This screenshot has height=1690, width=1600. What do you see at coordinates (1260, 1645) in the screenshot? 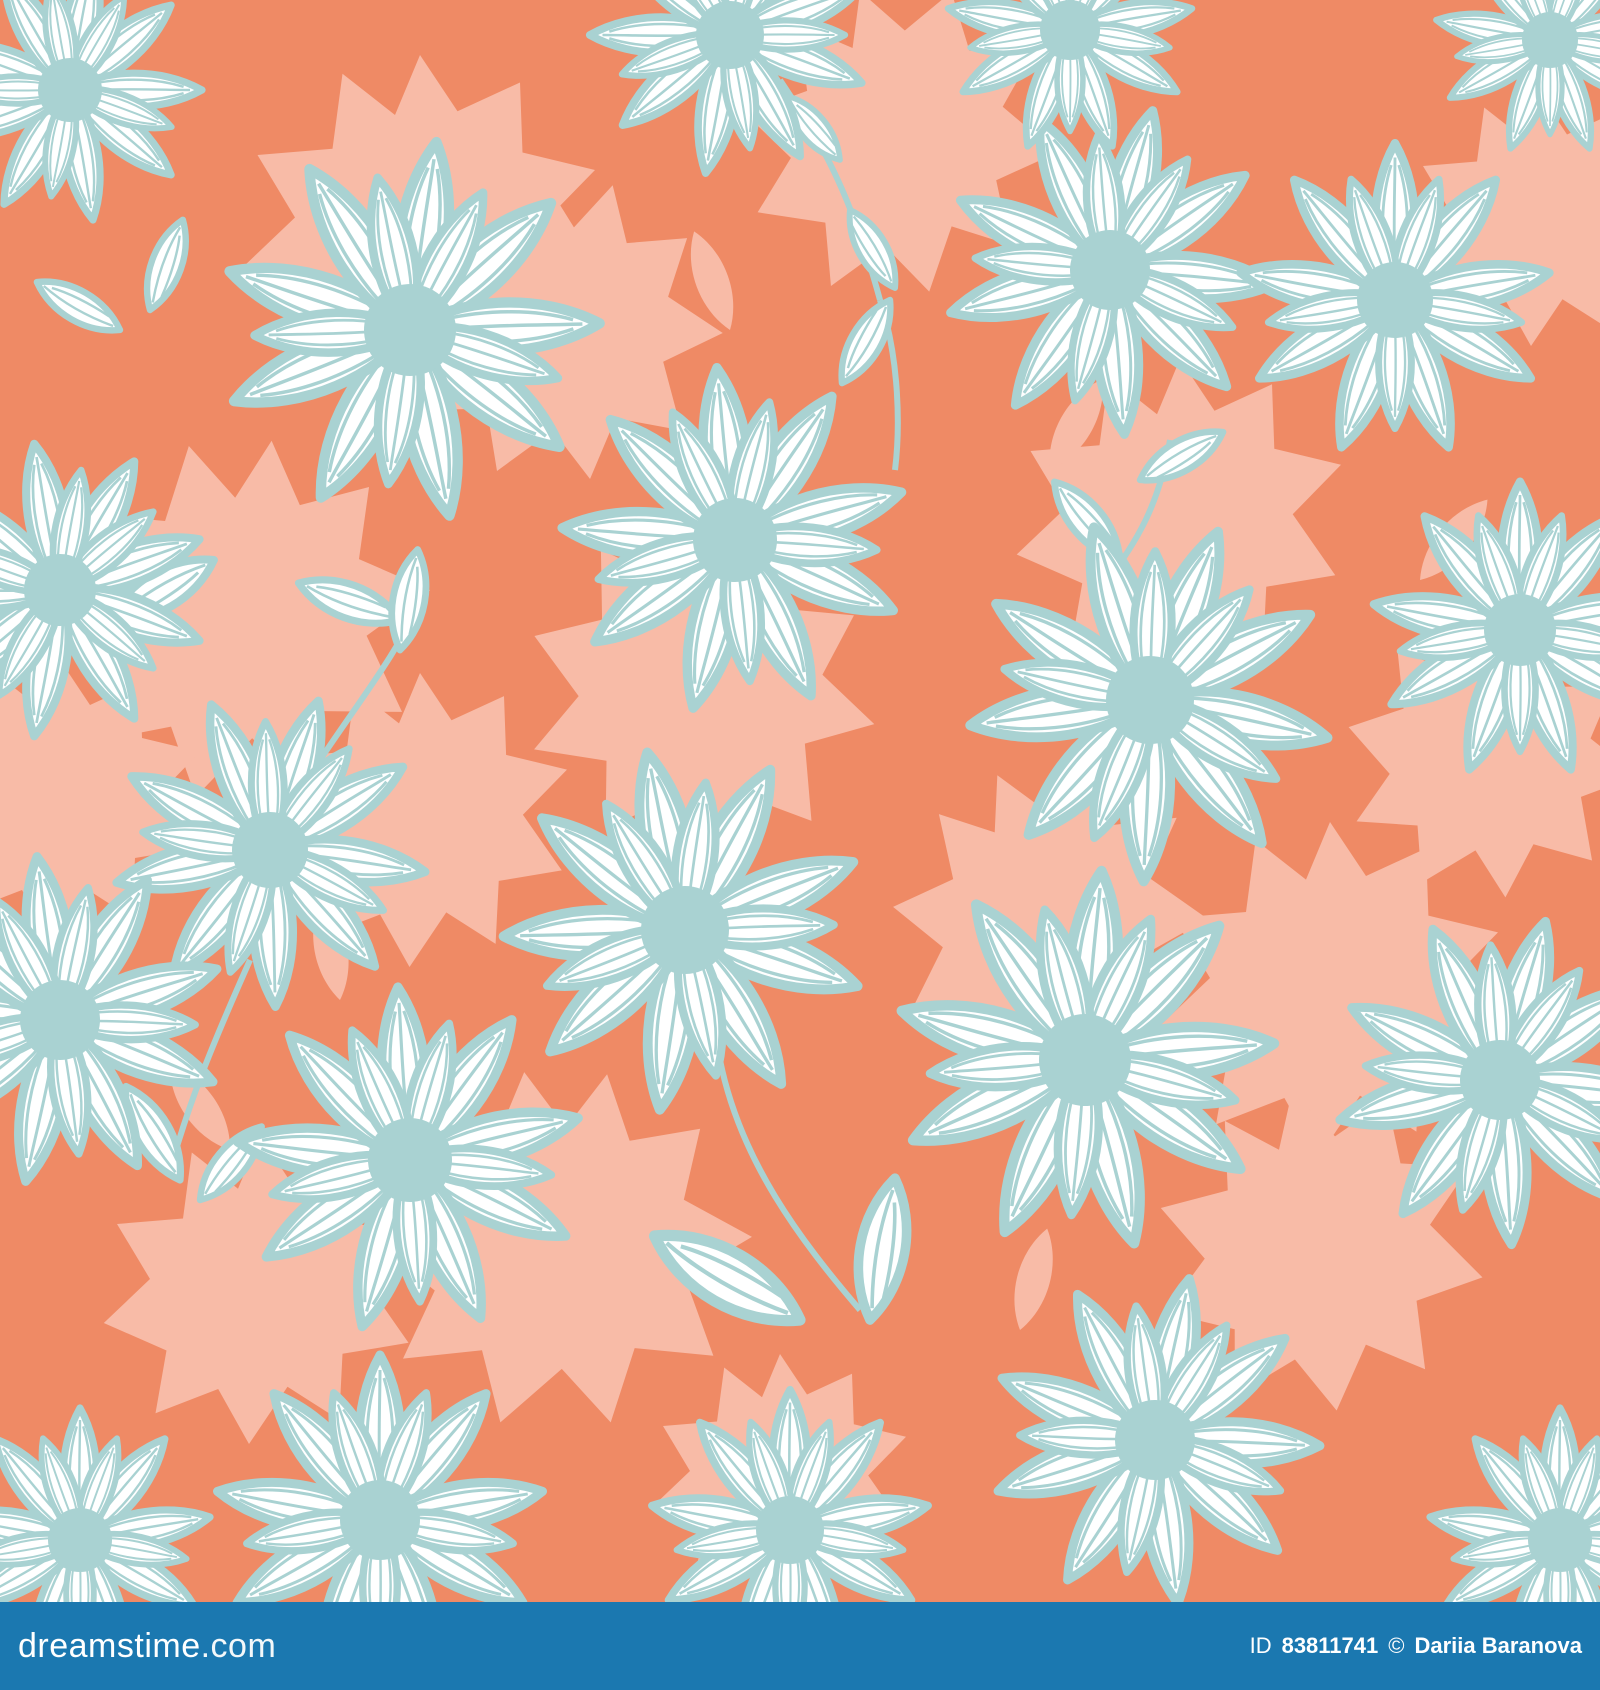
I see `id-label: ID` at bounding box center [1260, 1645].